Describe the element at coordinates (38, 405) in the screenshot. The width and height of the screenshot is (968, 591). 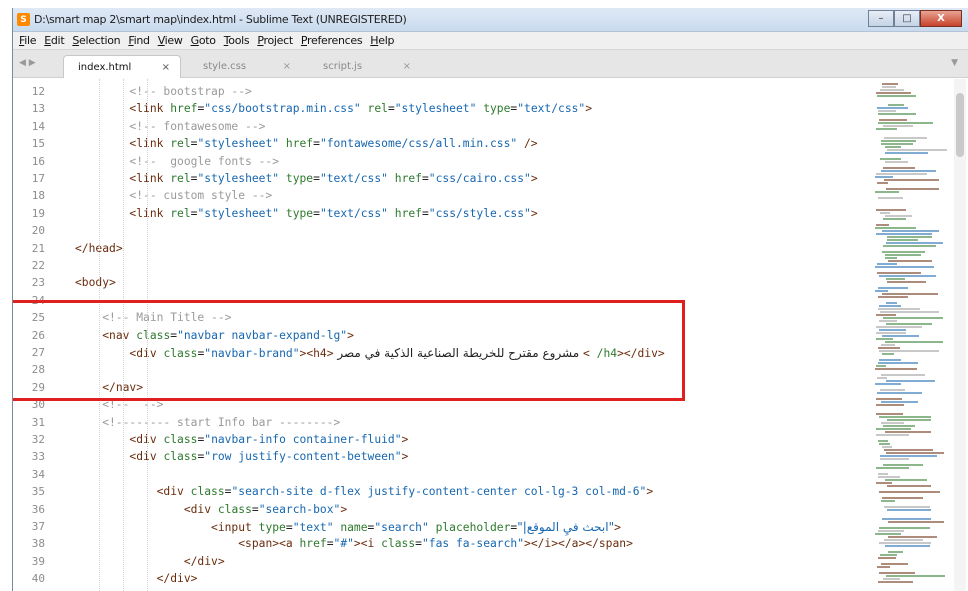
I see `line-number: 30` at that location.